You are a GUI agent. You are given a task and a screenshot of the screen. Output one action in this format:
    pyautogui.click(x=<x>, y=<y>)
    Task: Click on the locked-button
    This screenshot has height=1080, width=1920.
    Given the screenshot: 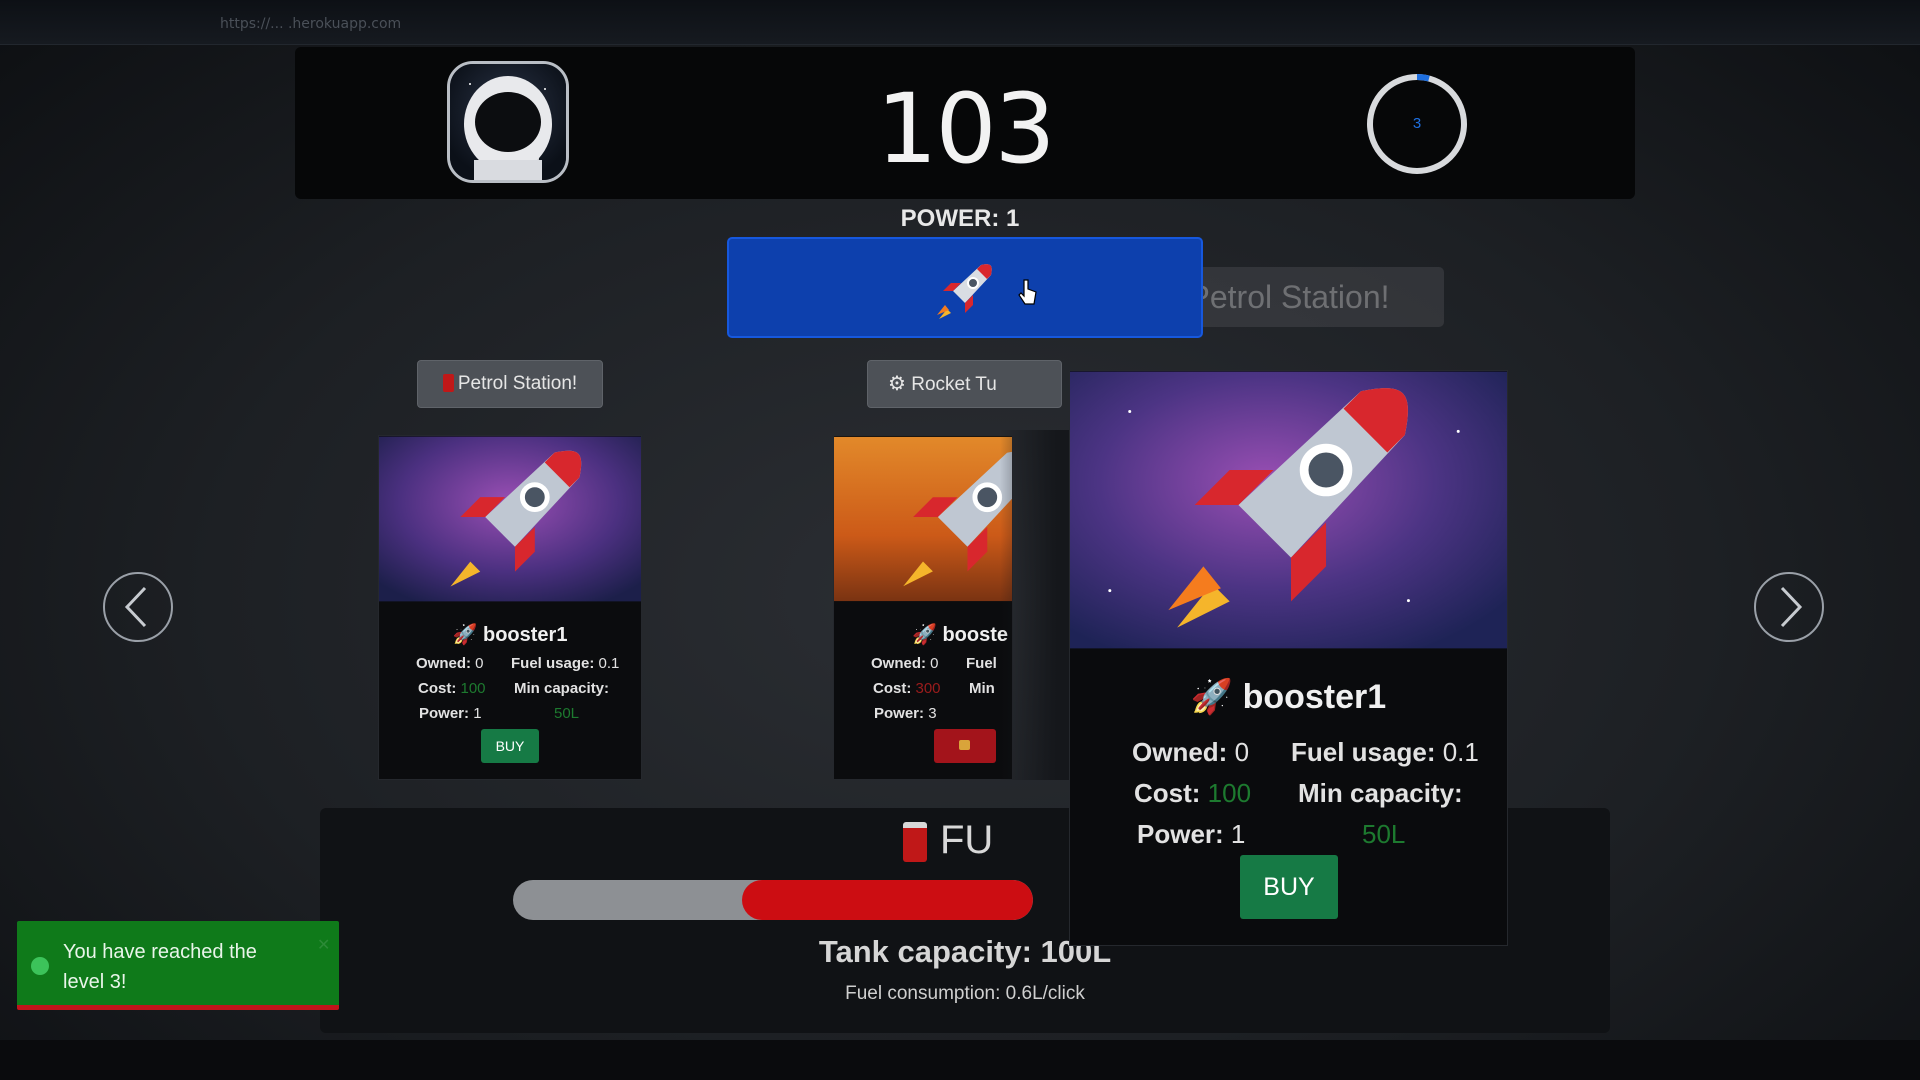 What is the action you would take?
    pyautogui.click(x=965, y=746)
    